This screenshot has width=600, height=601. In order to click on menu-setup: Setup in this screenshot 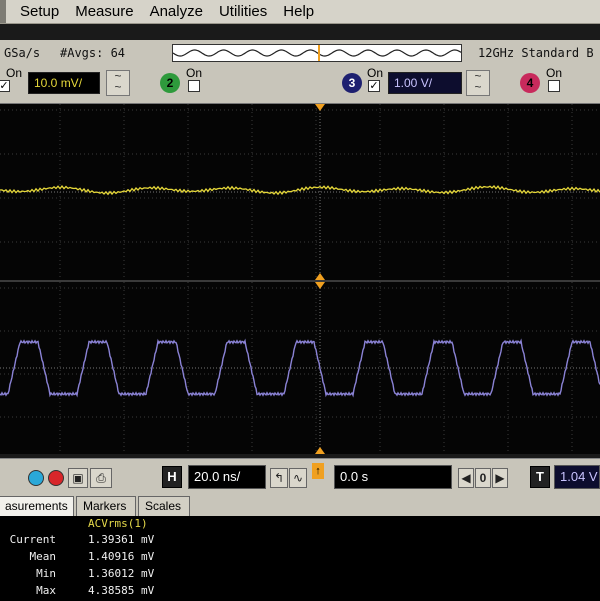, I will do `click(36, 11)`.